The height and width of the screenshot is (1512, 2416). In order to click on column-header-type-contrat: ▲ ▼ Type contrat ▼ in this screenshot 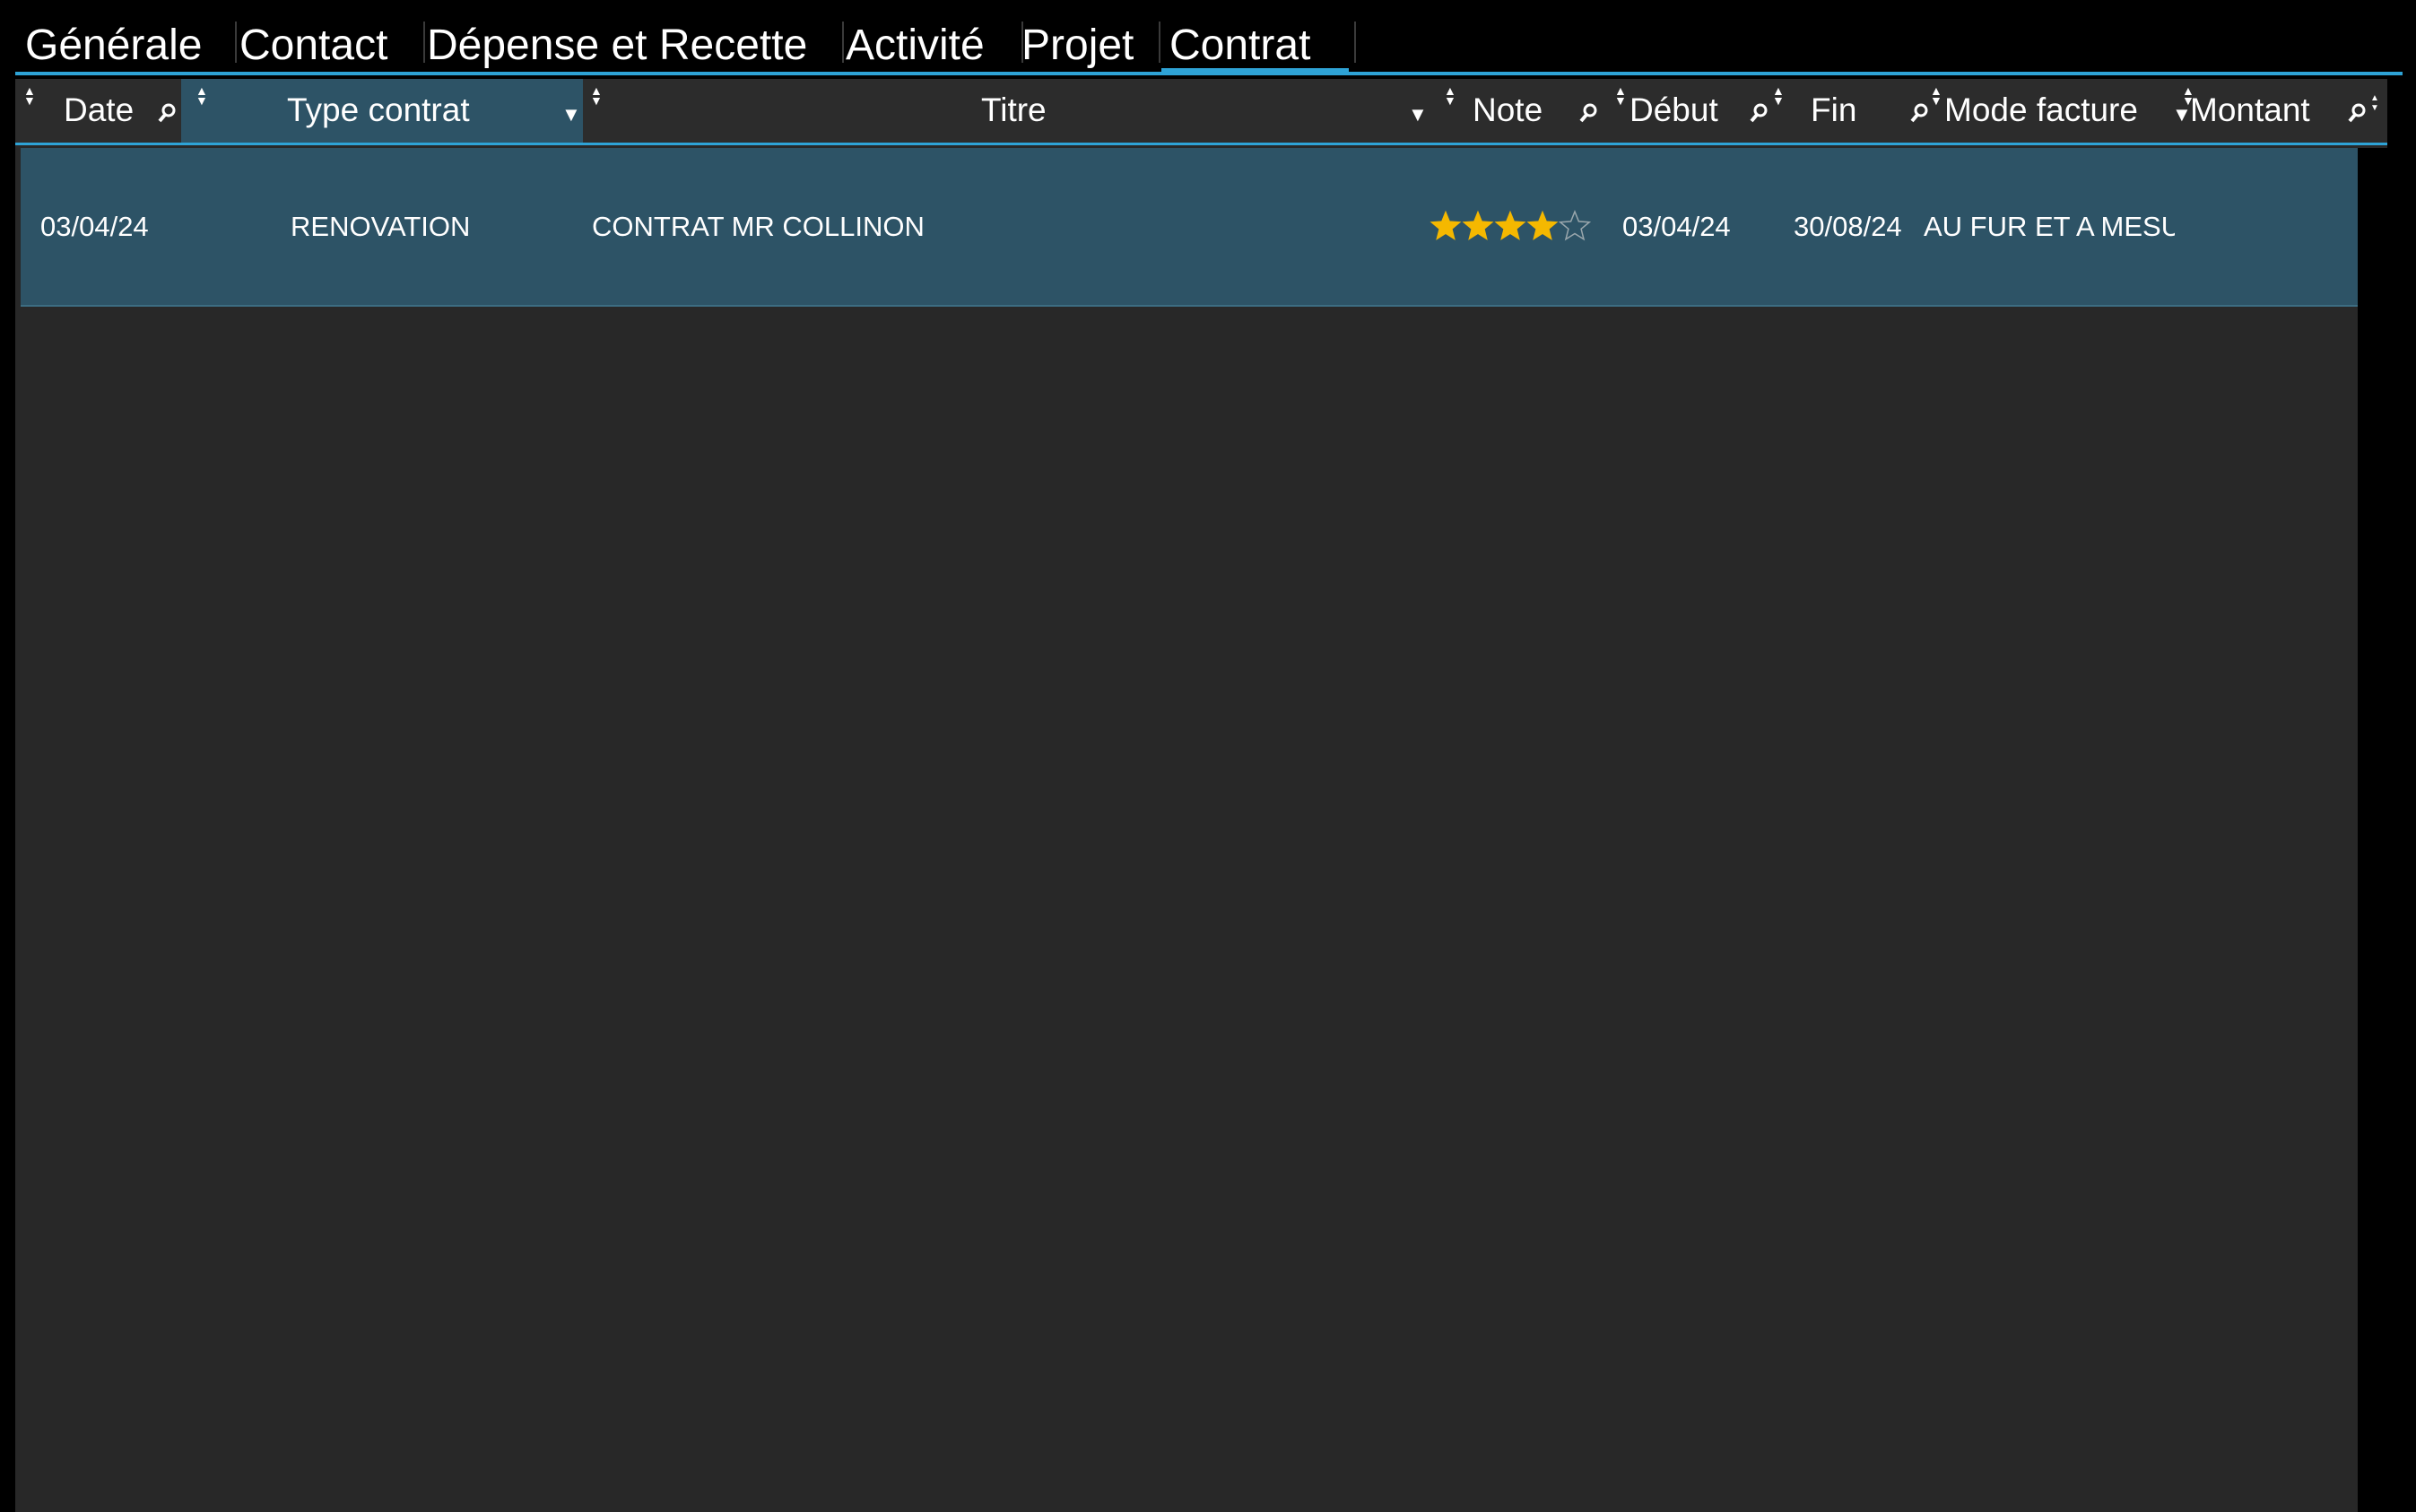, I will do `click(382, 111)`.